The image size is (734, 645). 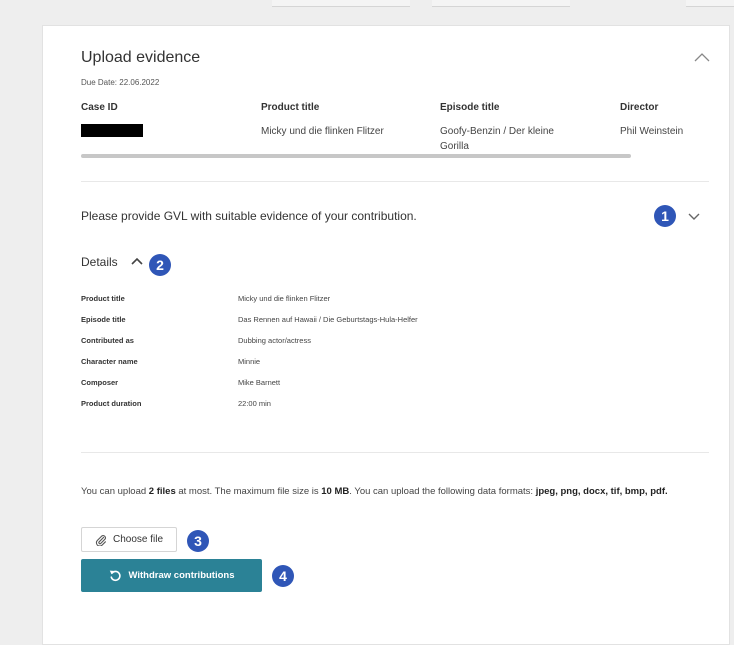 What do you see at coordinates (356, 156) in the screenshot?
I see `horizontal-scrollbar` at bounding box center [356, 156].